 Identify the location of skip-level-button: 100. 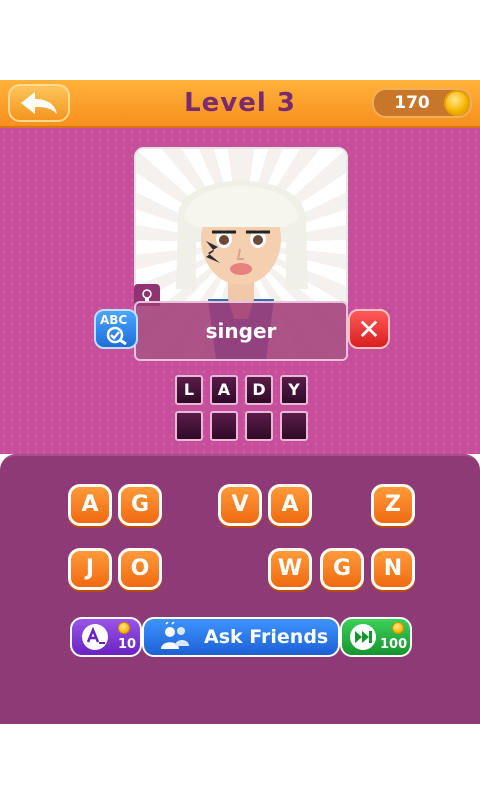
(376, 637).